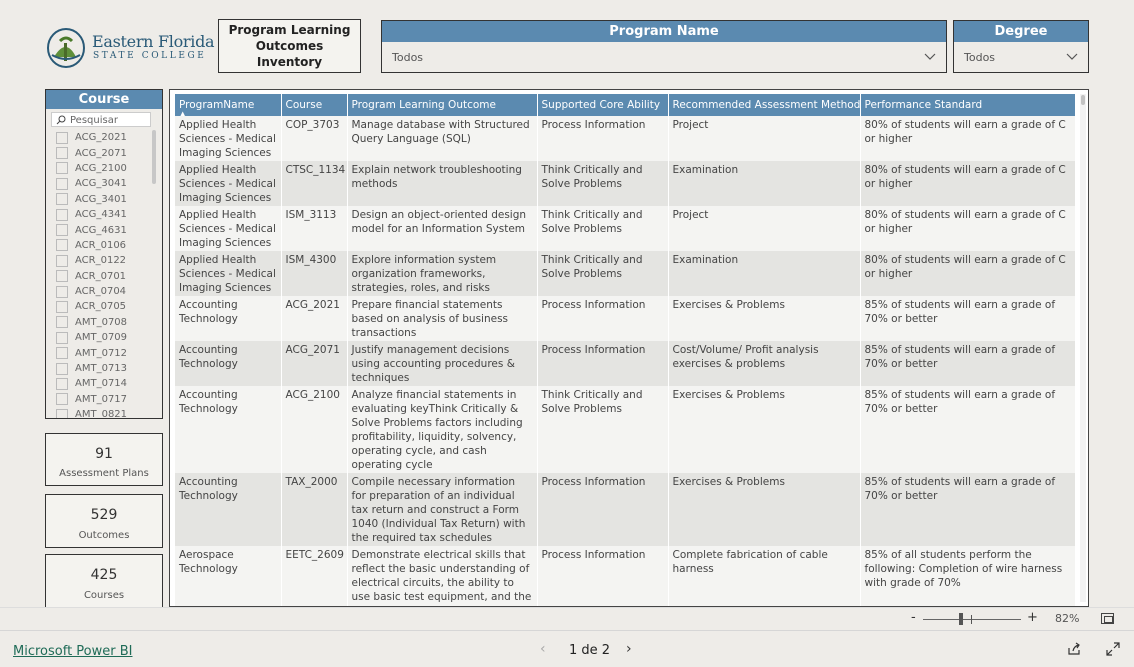 The width and height of the screenshot is (1134, 667). I want to click on program-name-slicer: Program Name Todos, so click(664, 46).